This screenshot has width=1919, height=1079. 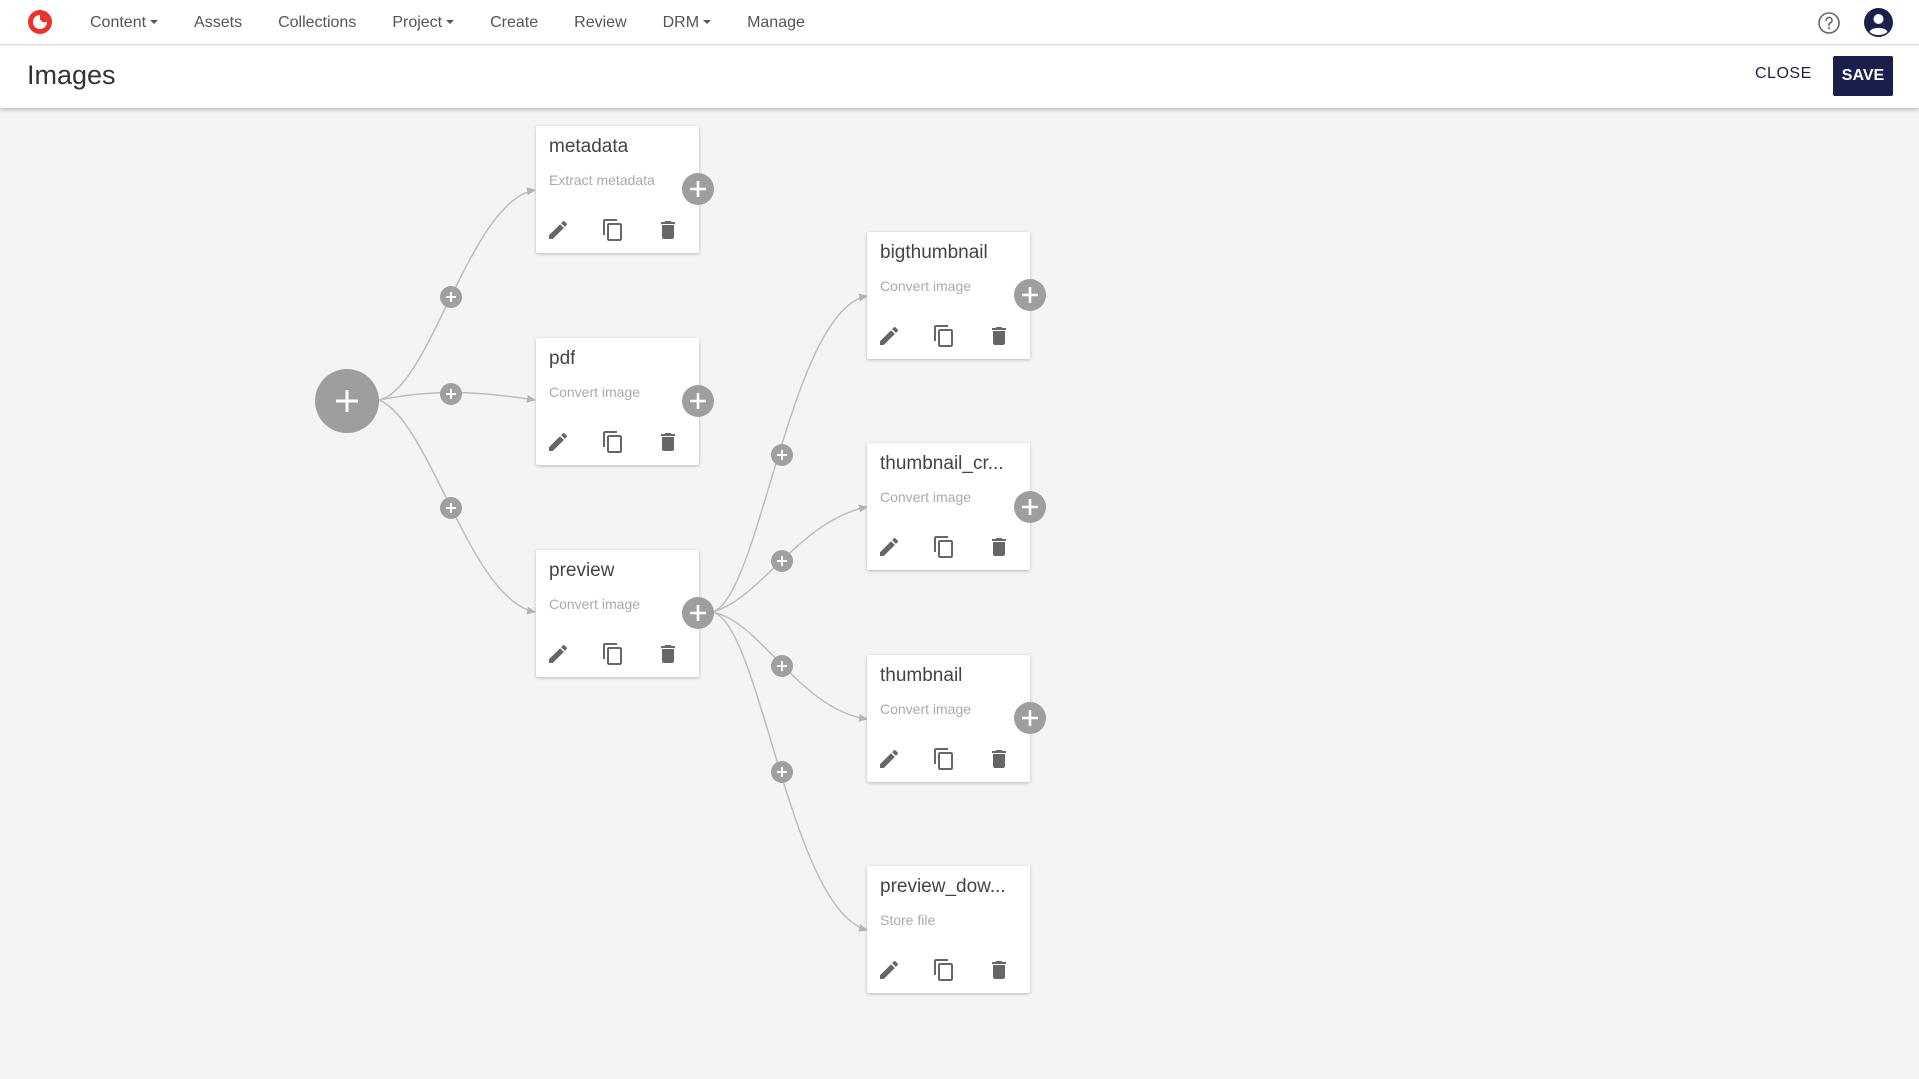 I want to click on nav-create: Create, so click(x=514, y=23).